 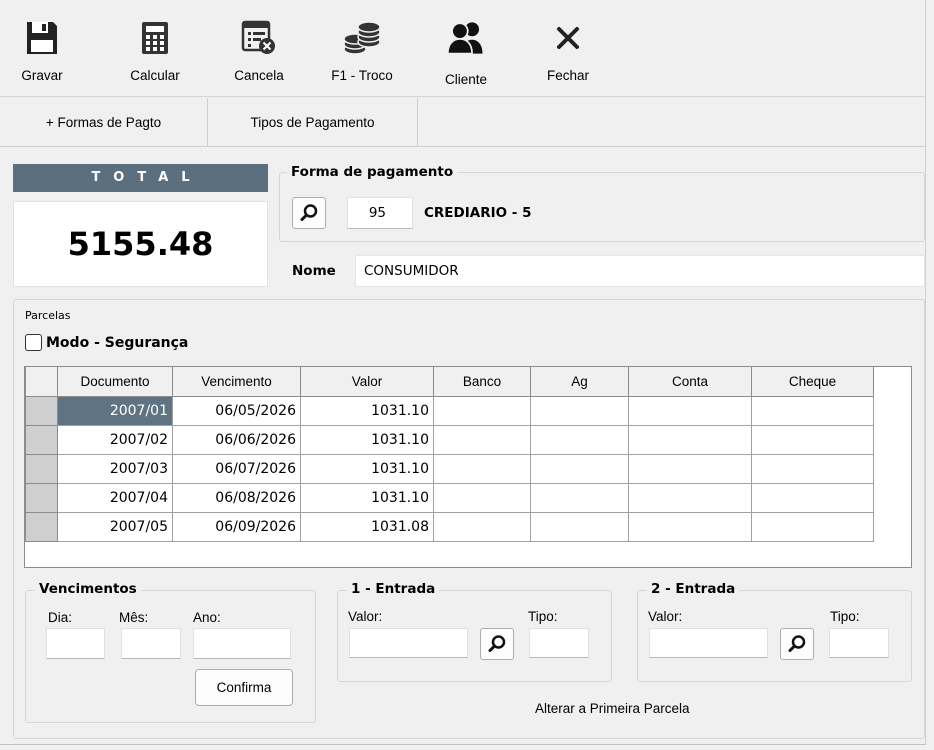 What do you see at coordinates (466, 38) in the screenshot?
I see `users-icon` at bounding box center [466, 38].